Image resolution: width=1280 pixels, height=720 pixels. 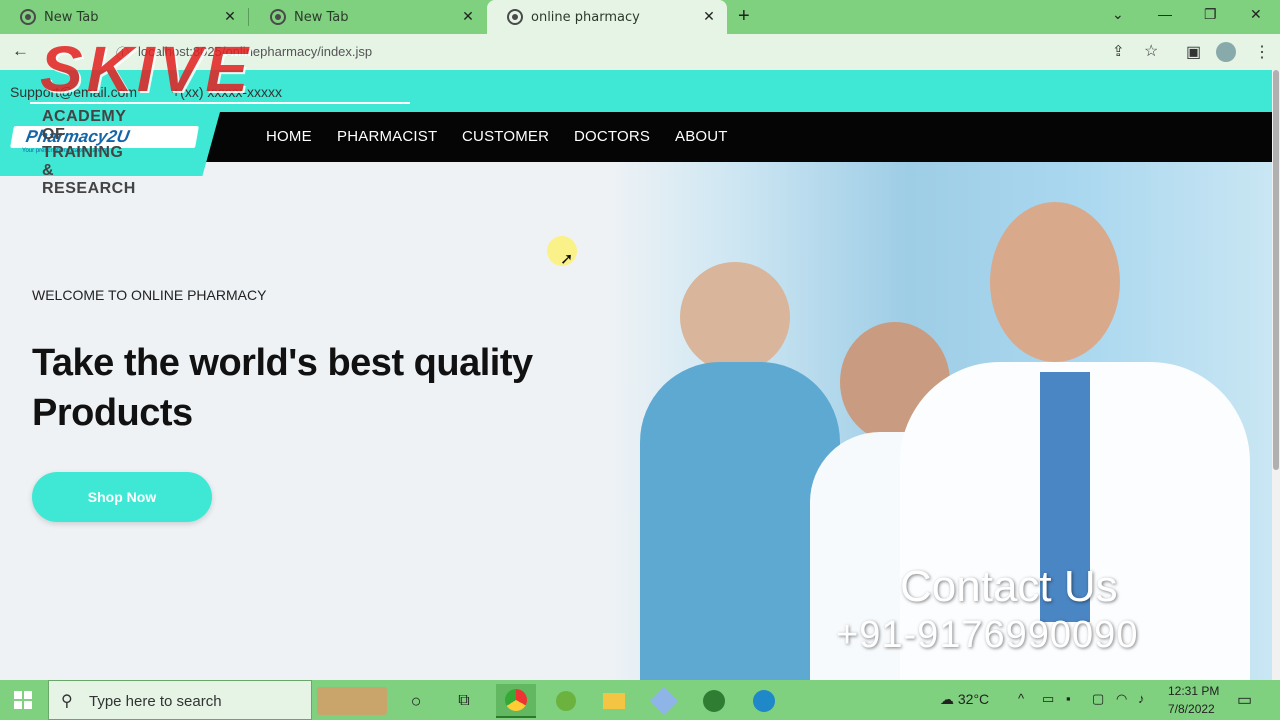 What do you see at coordinates (20, 51) in the screenshot?
I see `back-arrow-icon: ←` at bounding box center [20, 51].